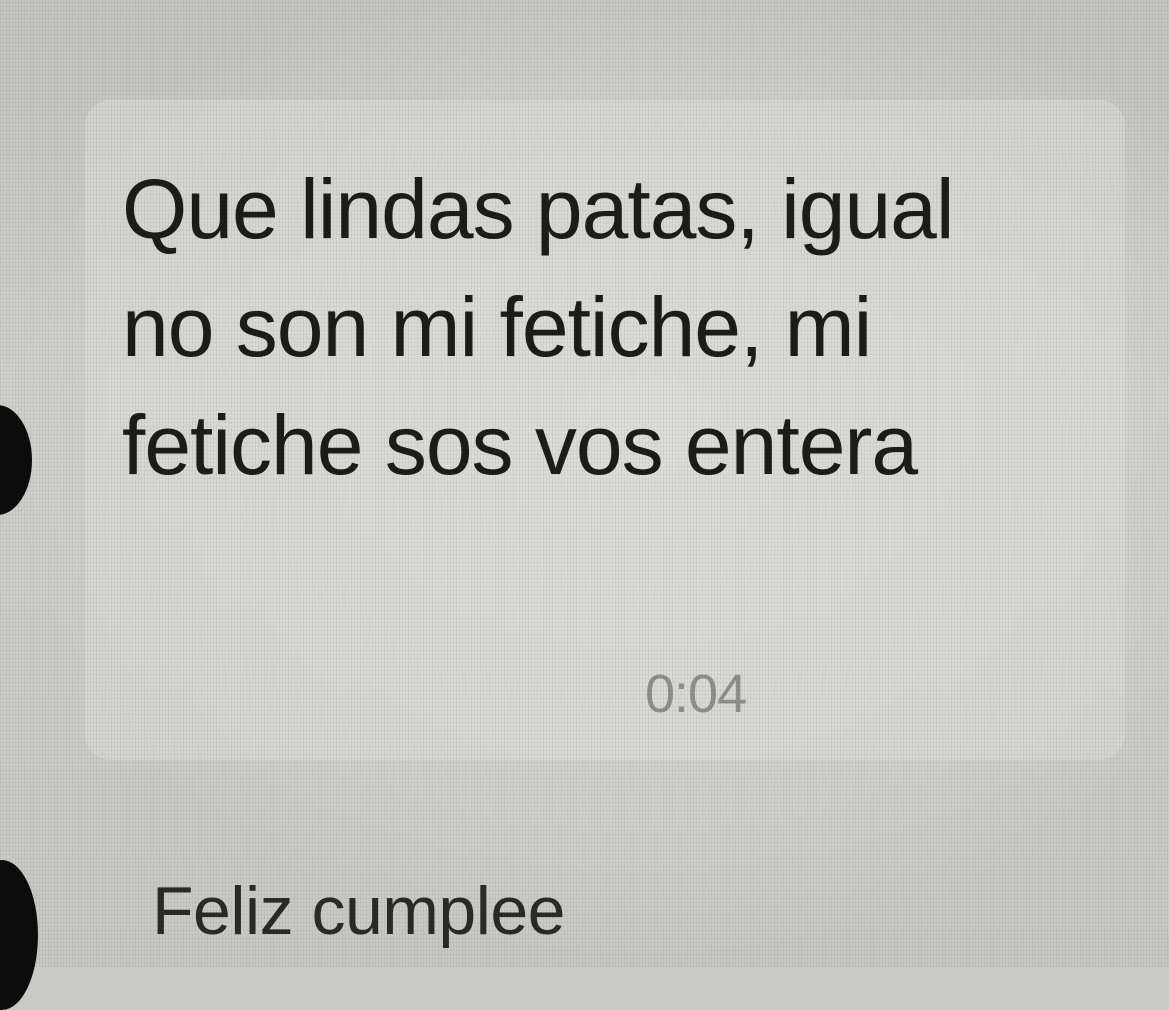 This screenshot has height=1010, width=1169. Describe the element at coordinates (696, 694) in the screenshot. I see `message-timestamp: 0:04` at that location.